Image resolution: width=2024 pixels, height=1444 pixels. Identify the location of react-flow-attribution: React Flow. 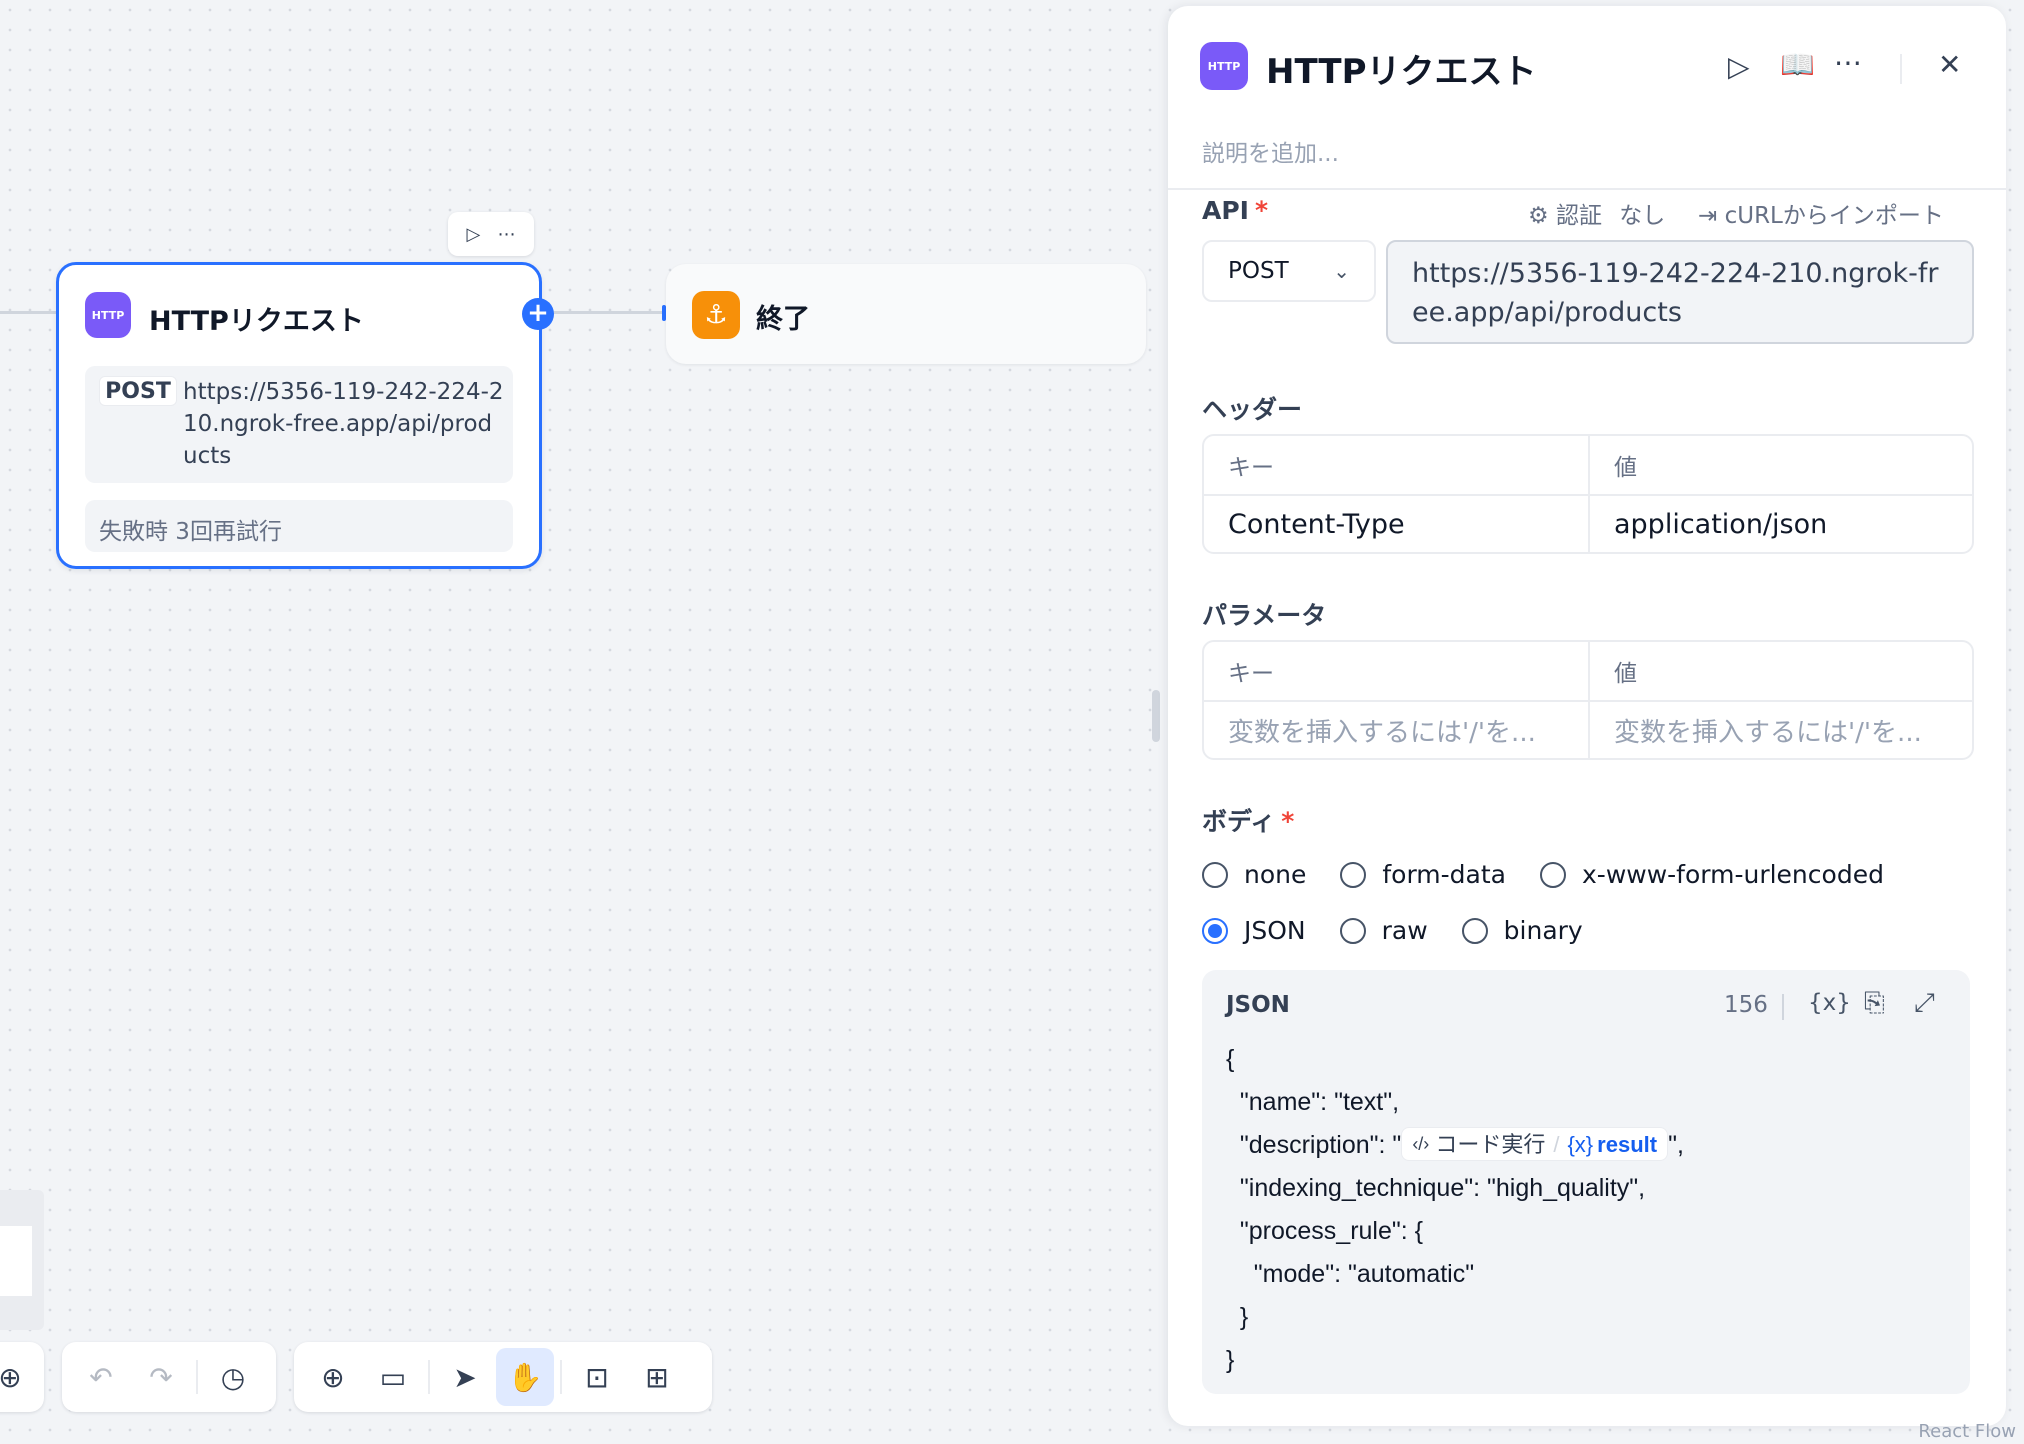
(1967, 1431).